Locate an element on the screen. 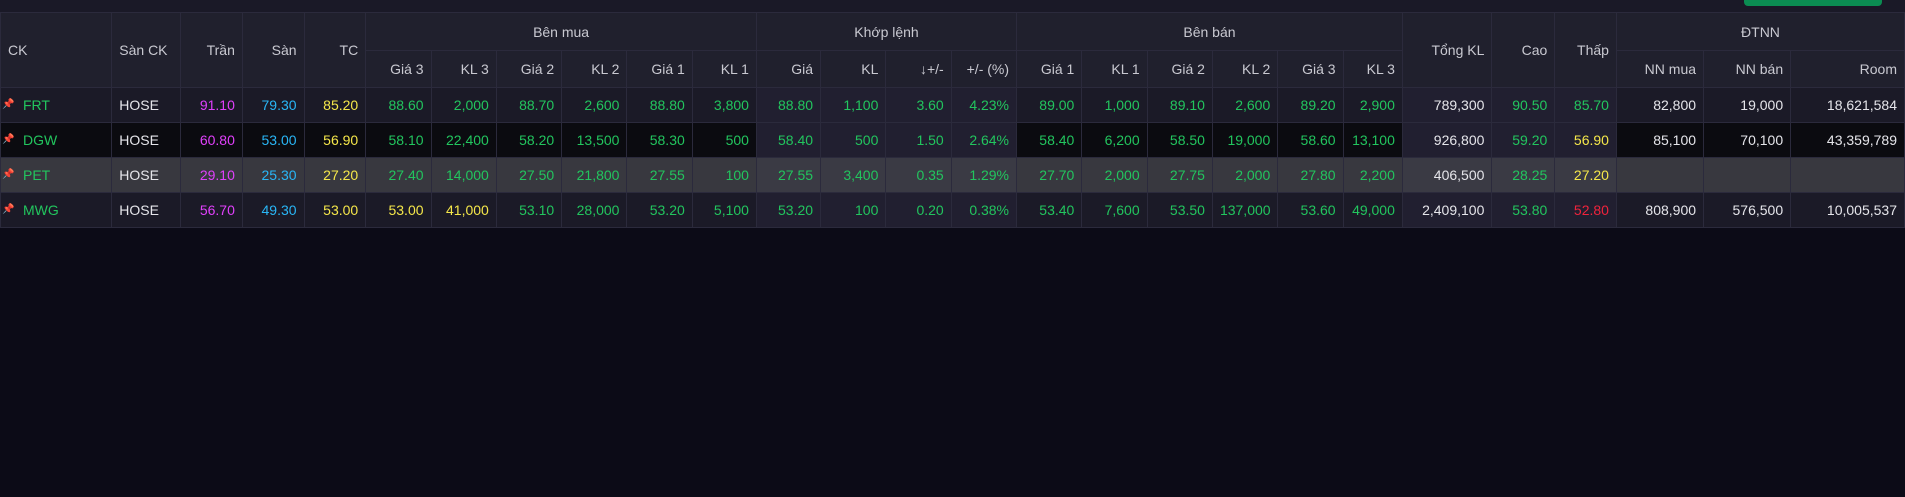 The image size is (1905, 497). floor-cell: 53.00 is located at coordinates (273, 140).